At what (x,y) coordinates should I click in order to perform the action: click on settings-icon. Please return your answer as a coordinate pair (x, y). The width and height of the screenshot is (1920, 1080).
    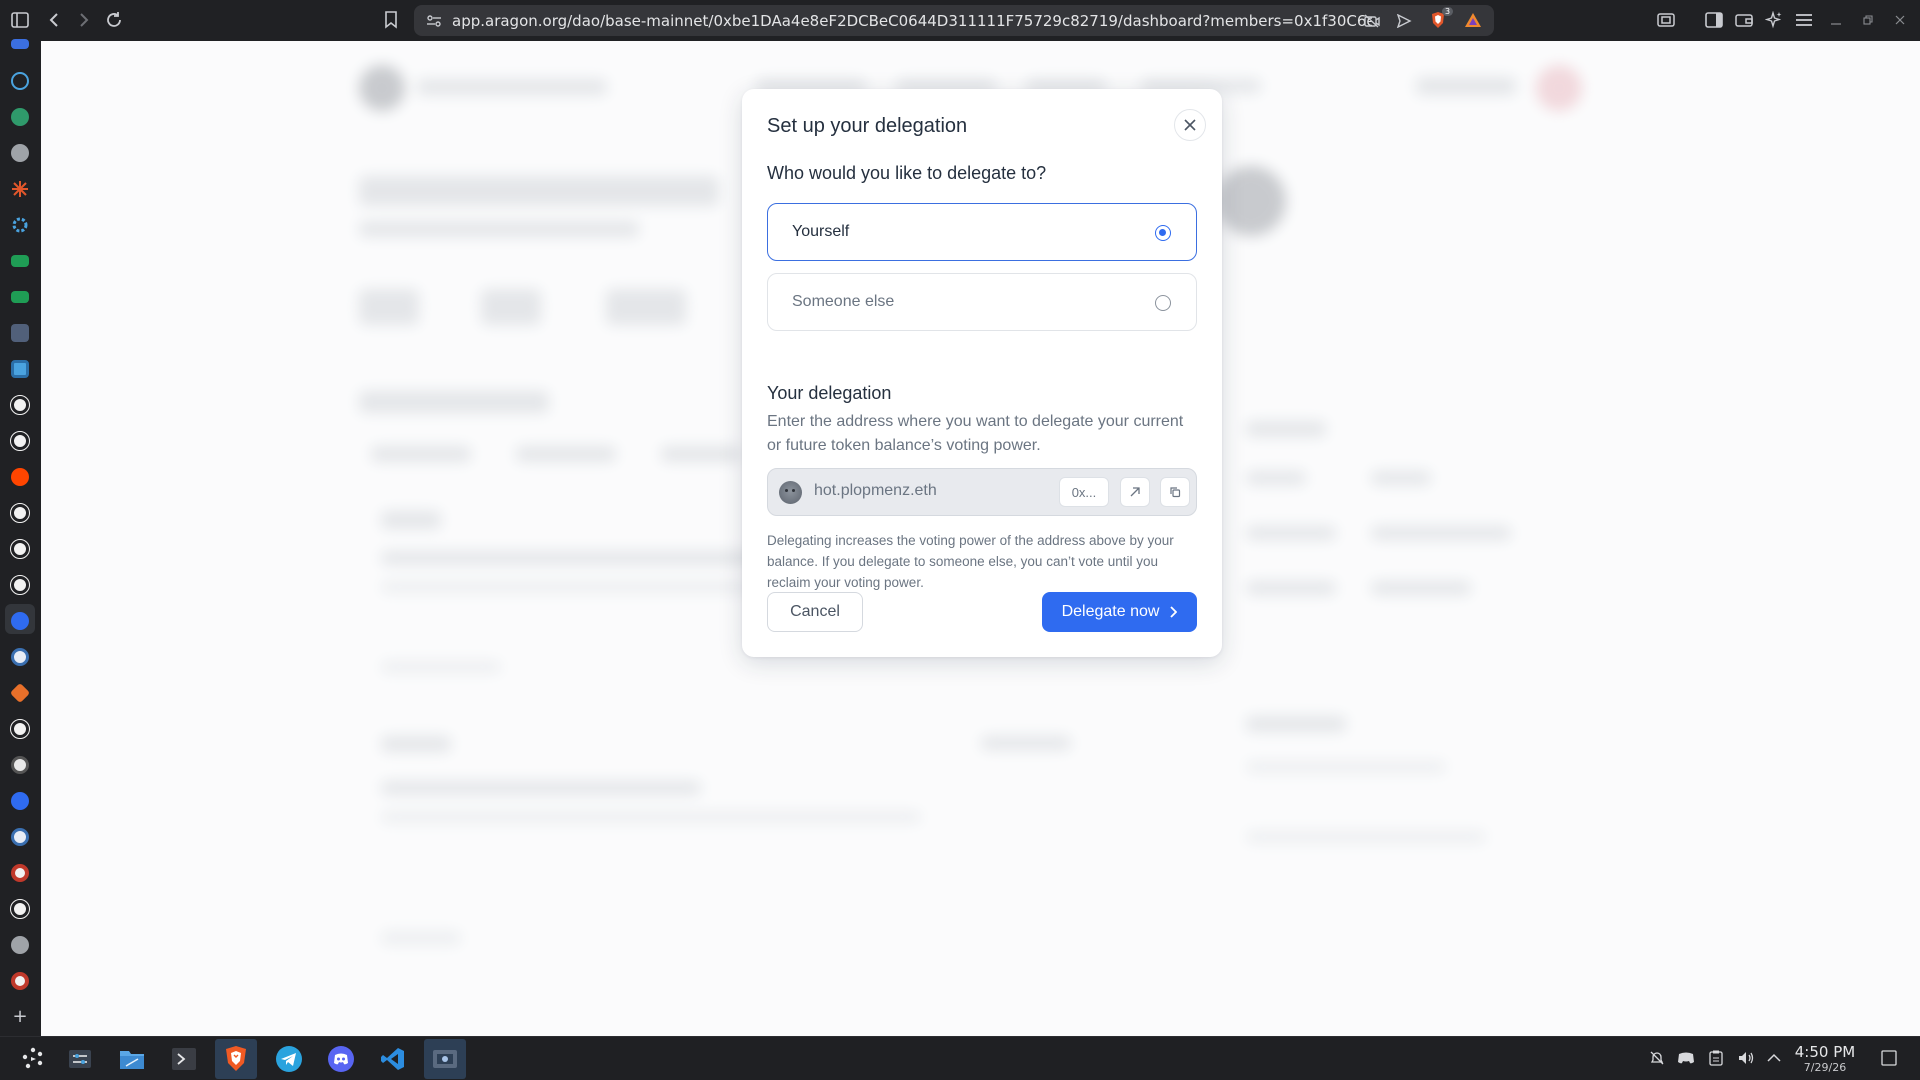
    Looking at the image, I should click on (20, 225).